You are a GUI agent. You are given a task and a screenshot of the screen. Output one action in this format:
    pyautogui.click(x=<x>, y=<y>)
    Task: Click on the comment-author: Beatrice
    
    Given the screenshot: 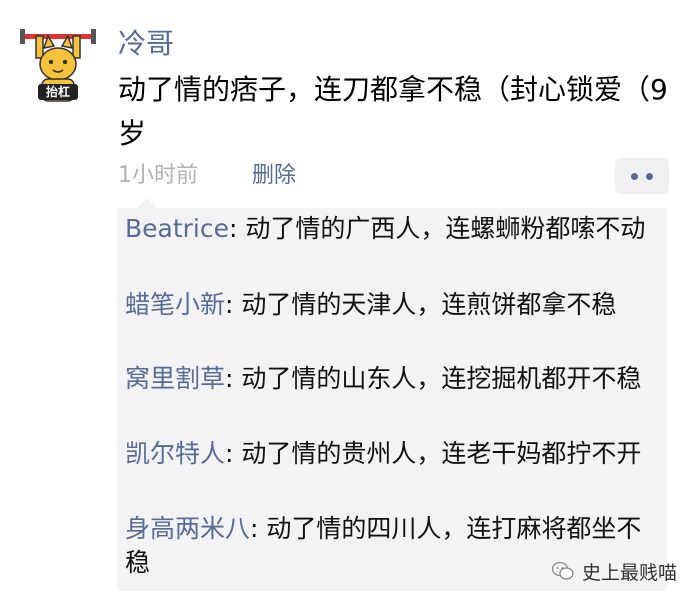 What is the action you would take?
    pyautogui.click(x=177, y=228)
    